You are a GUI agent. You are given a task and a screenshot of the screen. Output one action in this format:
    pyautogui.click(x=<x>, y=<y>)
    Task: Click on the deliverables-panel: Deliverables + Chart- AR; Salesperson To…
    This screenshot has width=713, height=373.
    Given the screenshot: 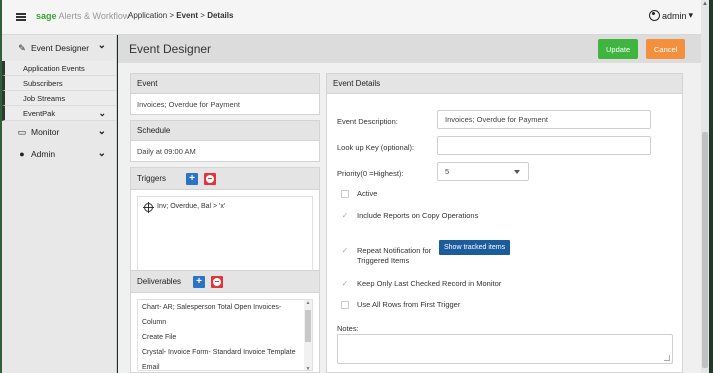 What is the action you would take?
    pyautogui.click(x=225, y=321)
    